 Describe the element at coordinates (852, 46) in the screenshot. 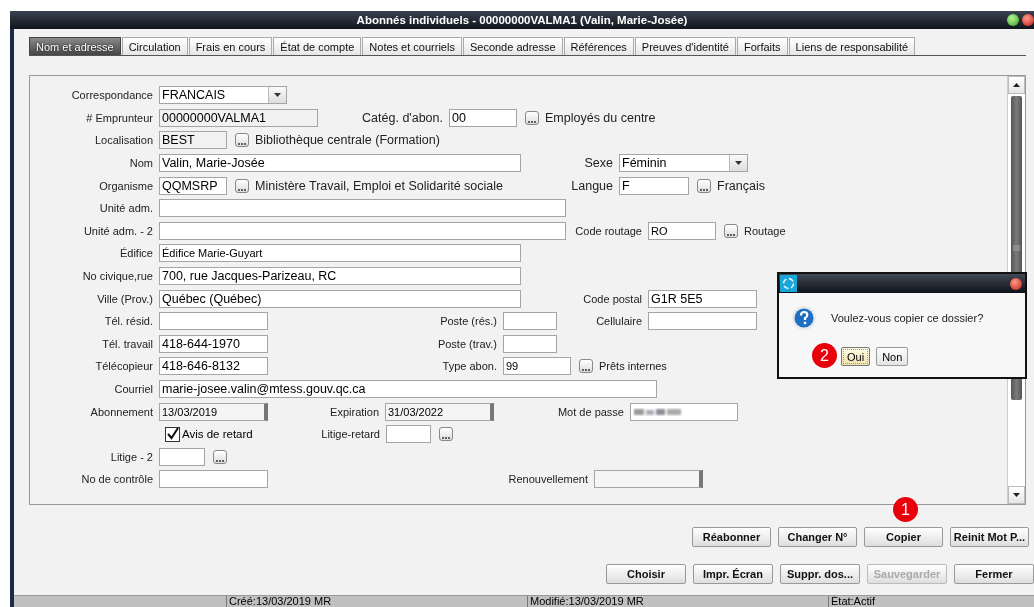

I see `tab: Liens de responsabilité` at that location.